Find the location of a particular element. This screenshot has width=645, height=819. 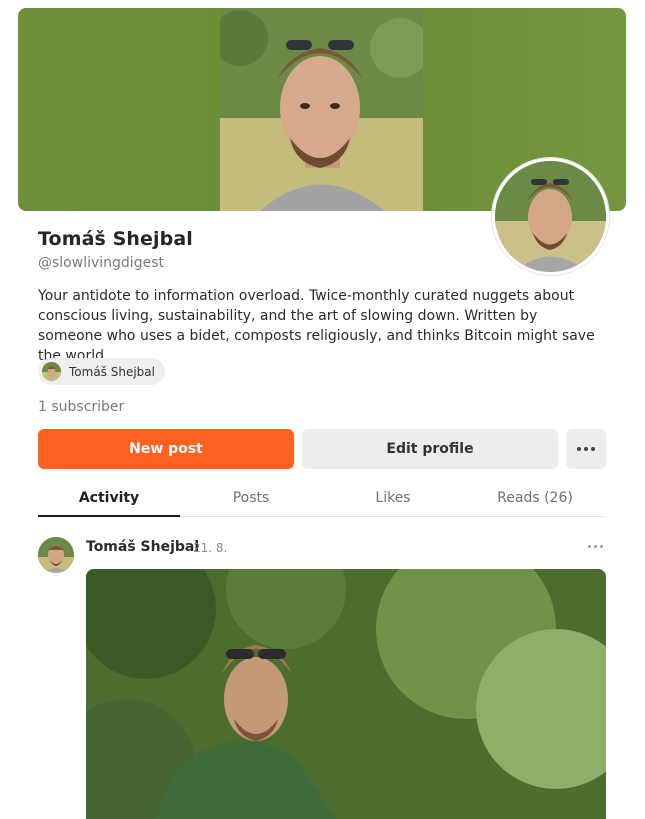

profile-tabs: Activity Posts Likes Reads (26) is located at coordinates (322, 498).